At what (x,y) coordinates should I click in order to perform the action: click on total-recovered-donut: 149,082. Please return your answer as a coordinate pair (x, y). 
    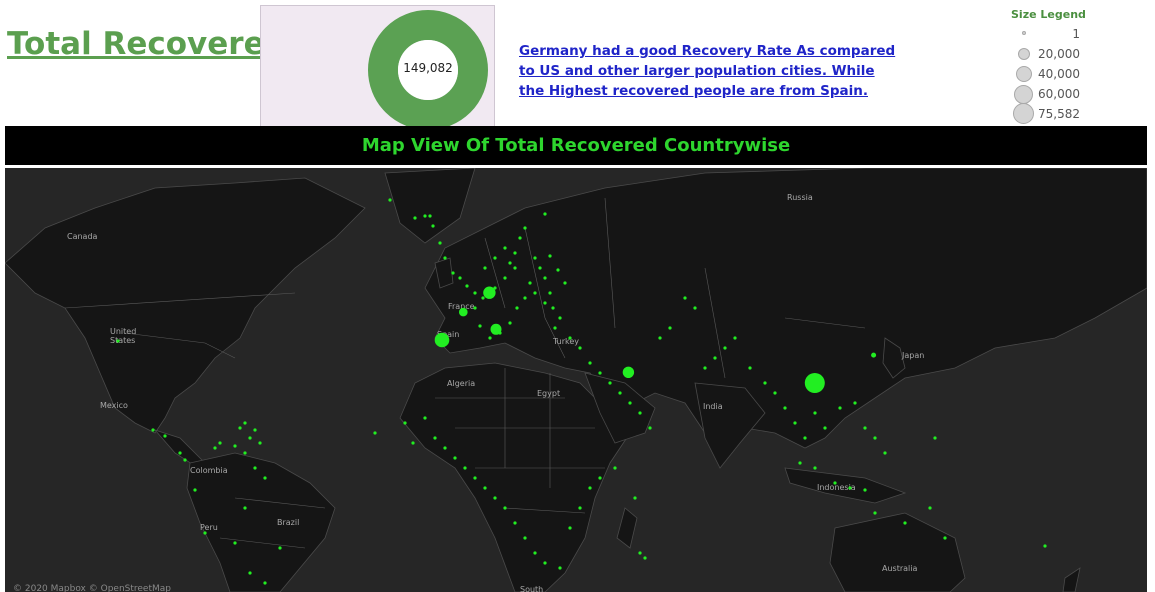
    Looking at the image, I should click on (377, 66).